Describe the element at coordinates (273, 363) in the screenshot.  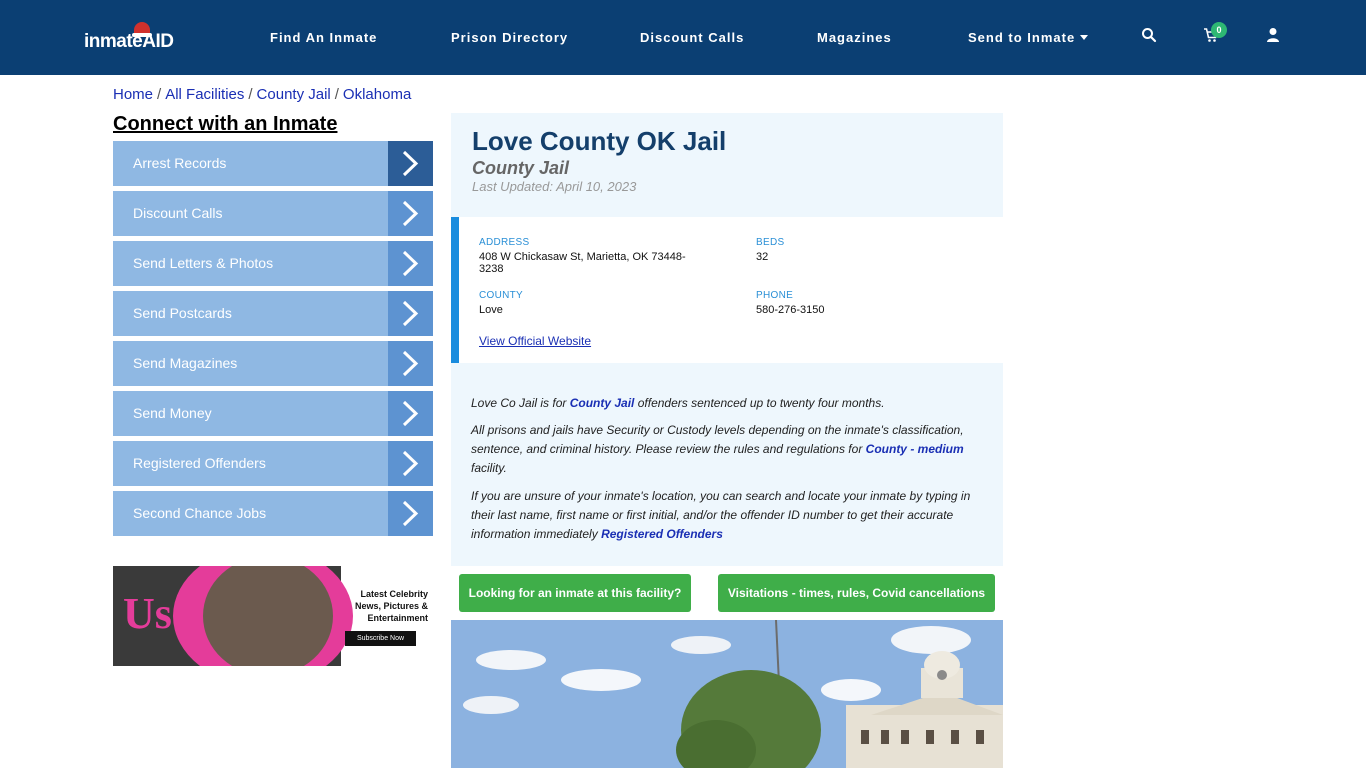
I see `sidebar-item-send-magazines: Send Magazines` at that location.